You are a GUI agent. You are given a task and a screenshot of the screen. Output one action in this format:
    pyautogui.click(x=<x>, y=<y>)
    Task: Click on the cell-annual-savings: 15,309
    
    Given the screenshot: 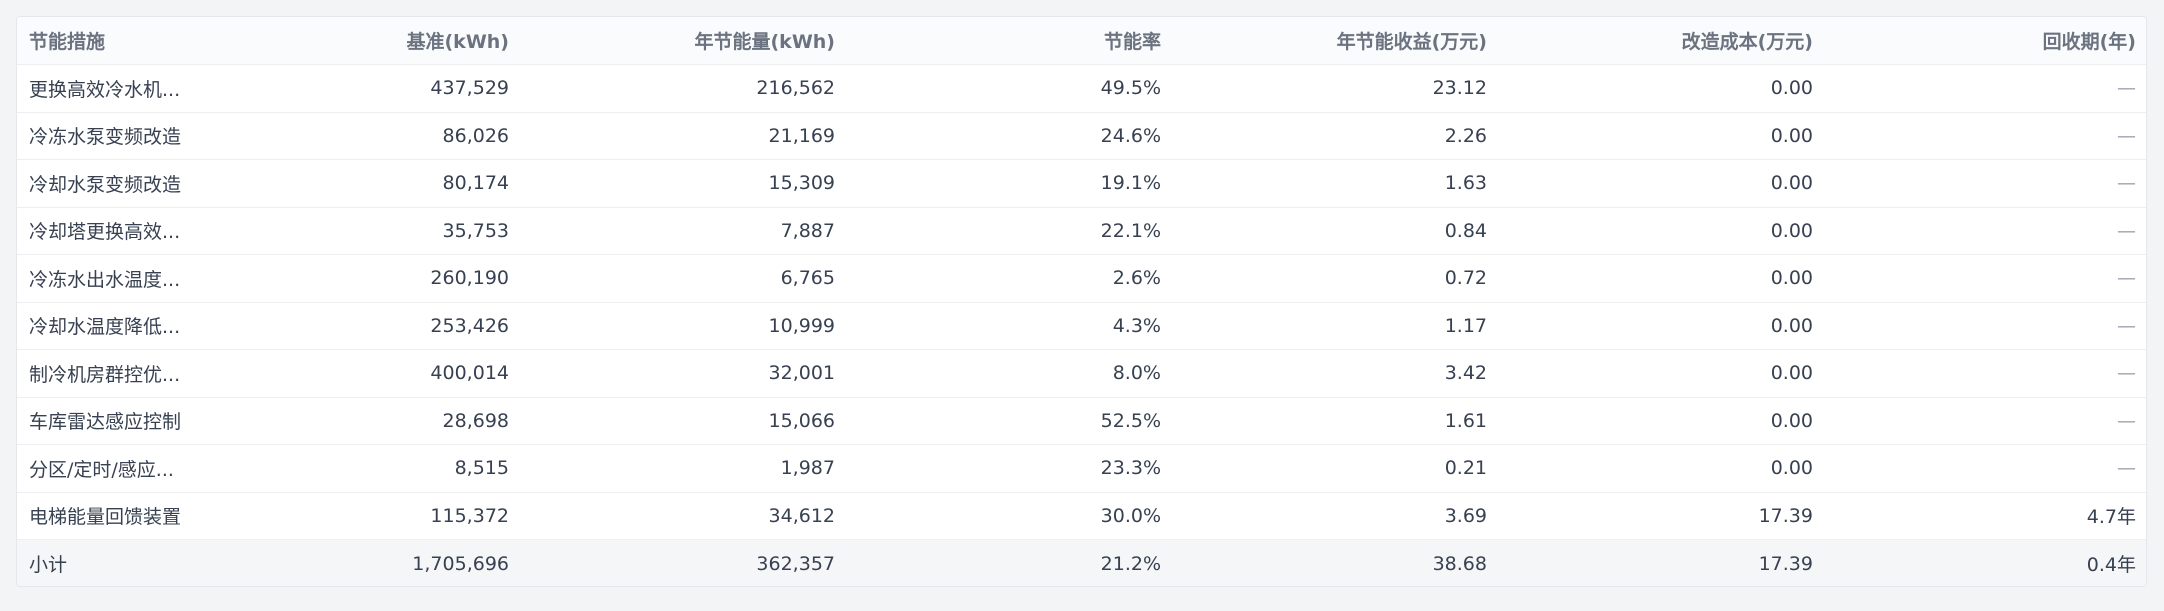 What is the action you would take?
    pyautogui.click(x=684, y=183)
    